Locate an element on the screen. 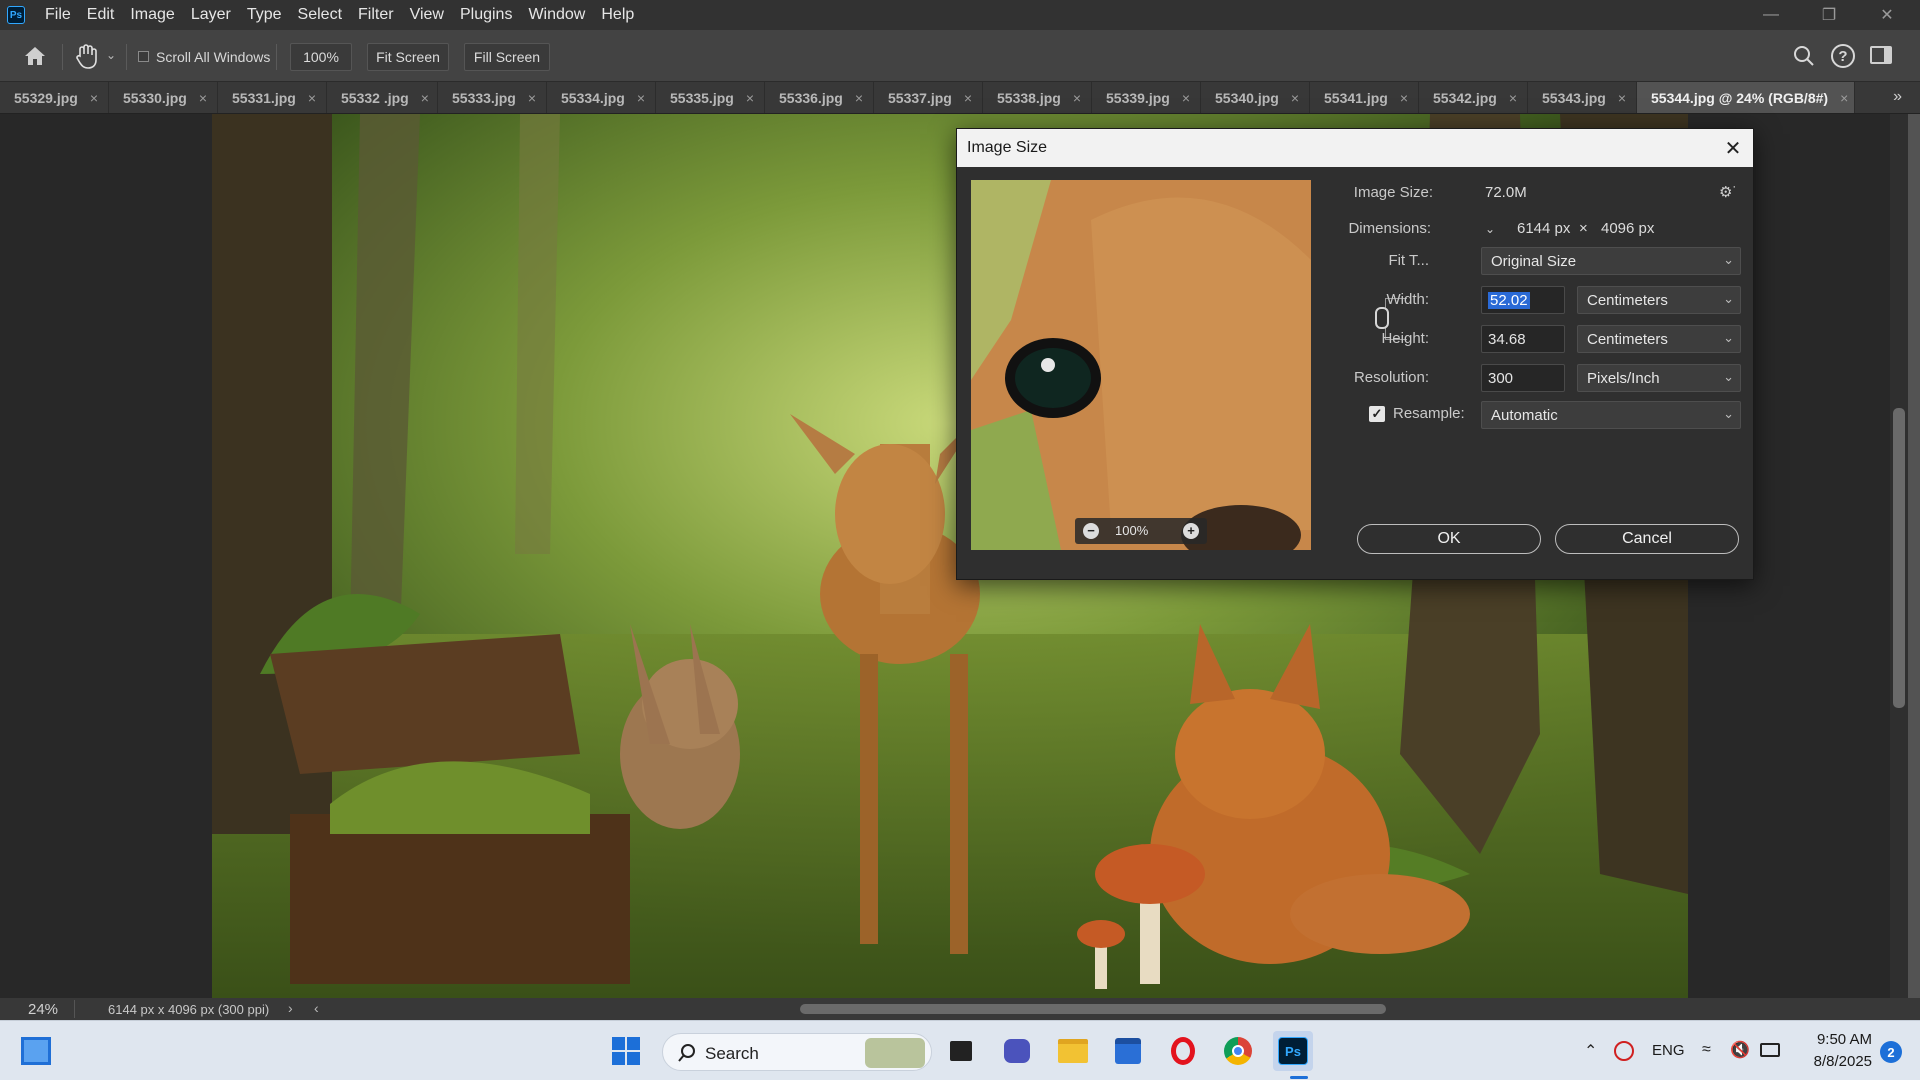 This screenshot has height=1080, width=1920. opera-icon is located at coordinates (1183, 1051).